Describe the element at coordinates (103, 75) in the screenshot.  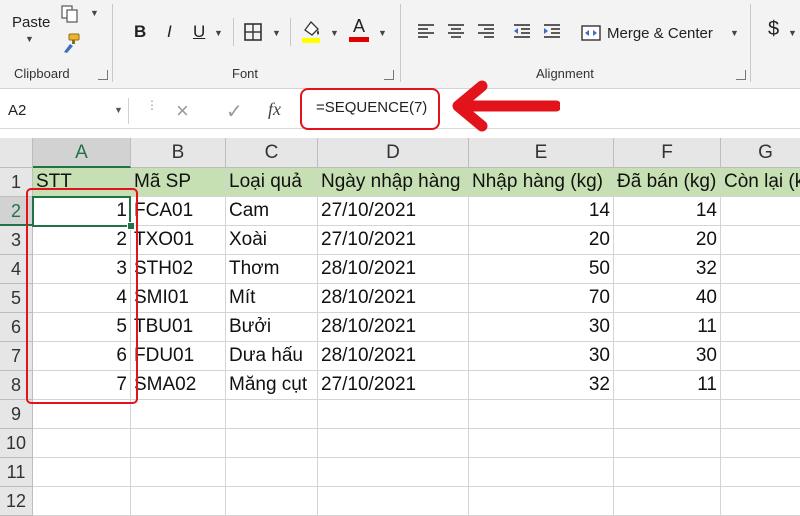
I see `clipboard-launcher-icon` at that location.